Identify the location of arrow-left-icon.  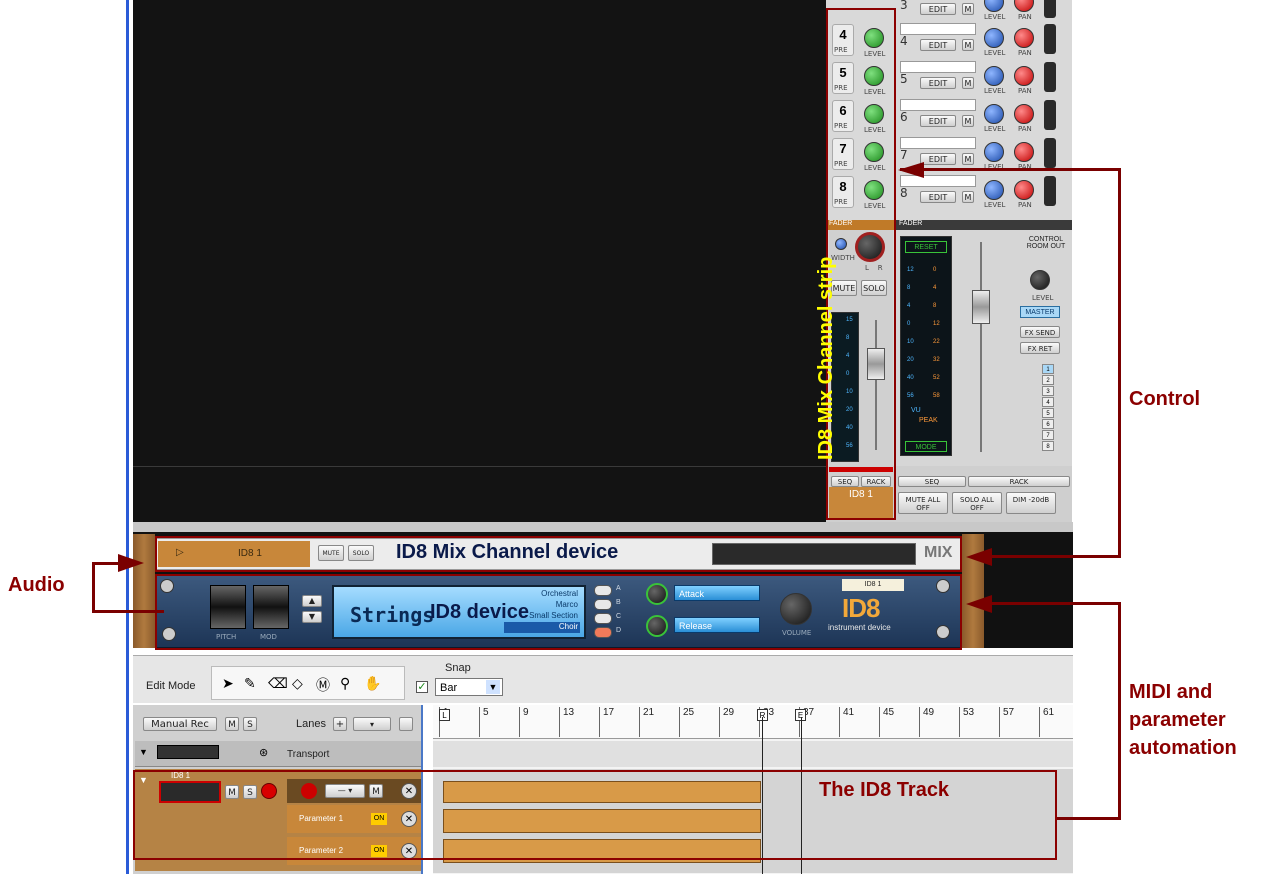
(979, 604).